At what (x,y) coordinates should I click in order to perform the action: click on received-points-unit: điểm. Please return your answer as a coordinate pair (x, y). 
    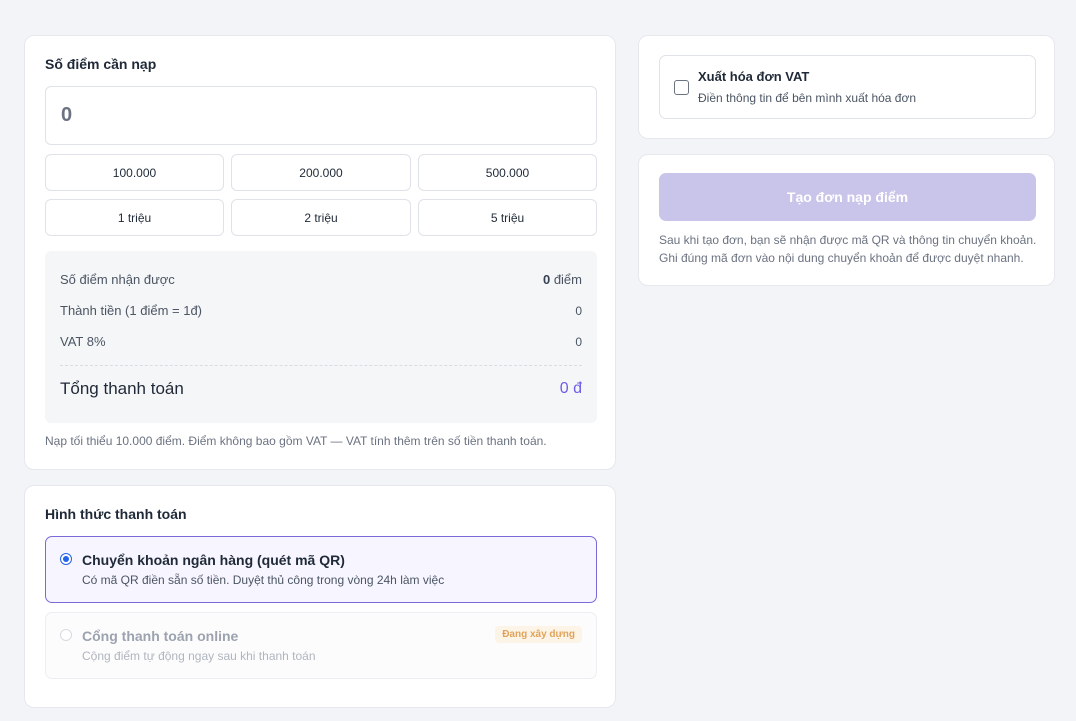
    Looking at the image, I should click on (566, 279).